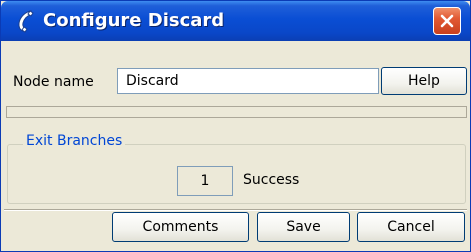  What do you see at coordinates (236, 112) in the screenshot?
I see `separator-bar` at bounding box center [236, 112].